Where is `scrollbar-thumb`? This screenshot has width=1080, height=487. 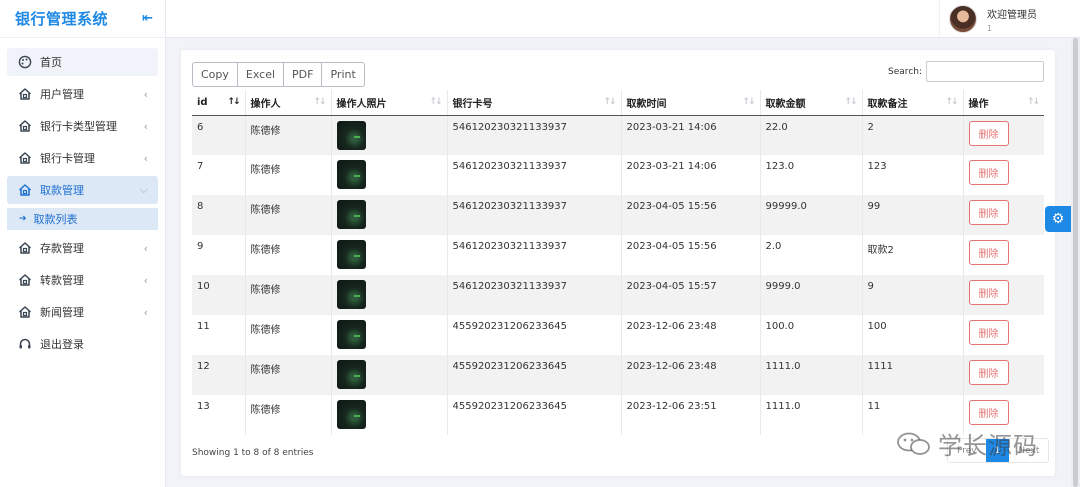 scrollbar-thumb is located at coordinates (1075, 262).